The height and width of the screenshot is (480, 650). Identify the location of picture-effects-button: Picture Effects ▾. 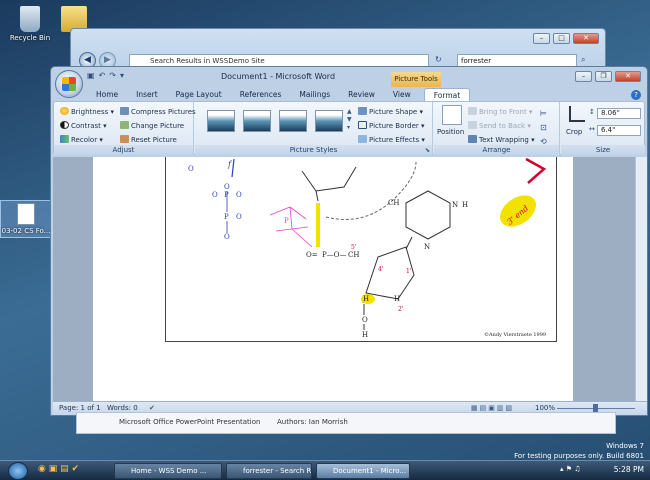
(391, 139).